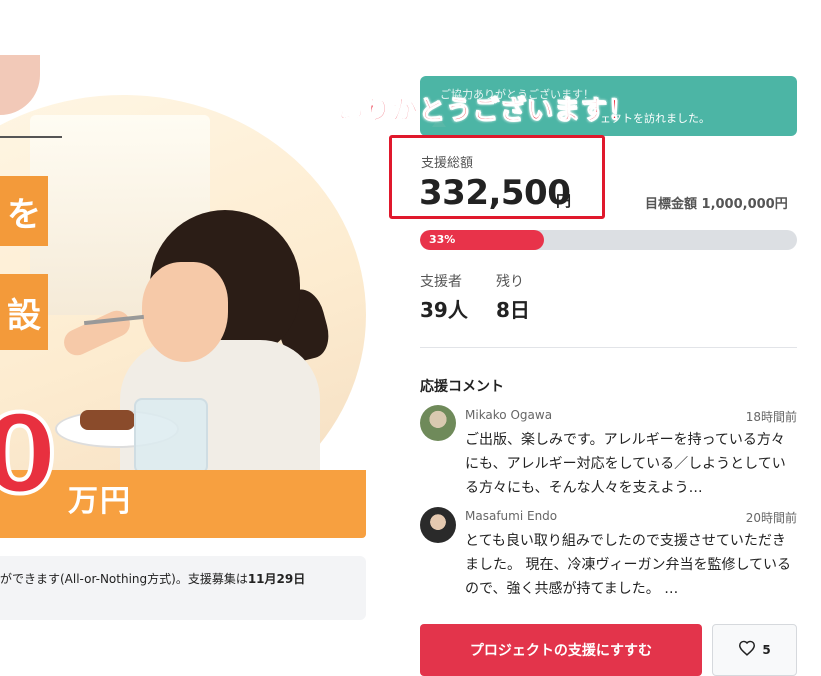 The width and height of the screenshot is (821, 676). Describe the element at coordinates (495, 193) in the screenshot. I see `total-amount: 332,500` at that location.